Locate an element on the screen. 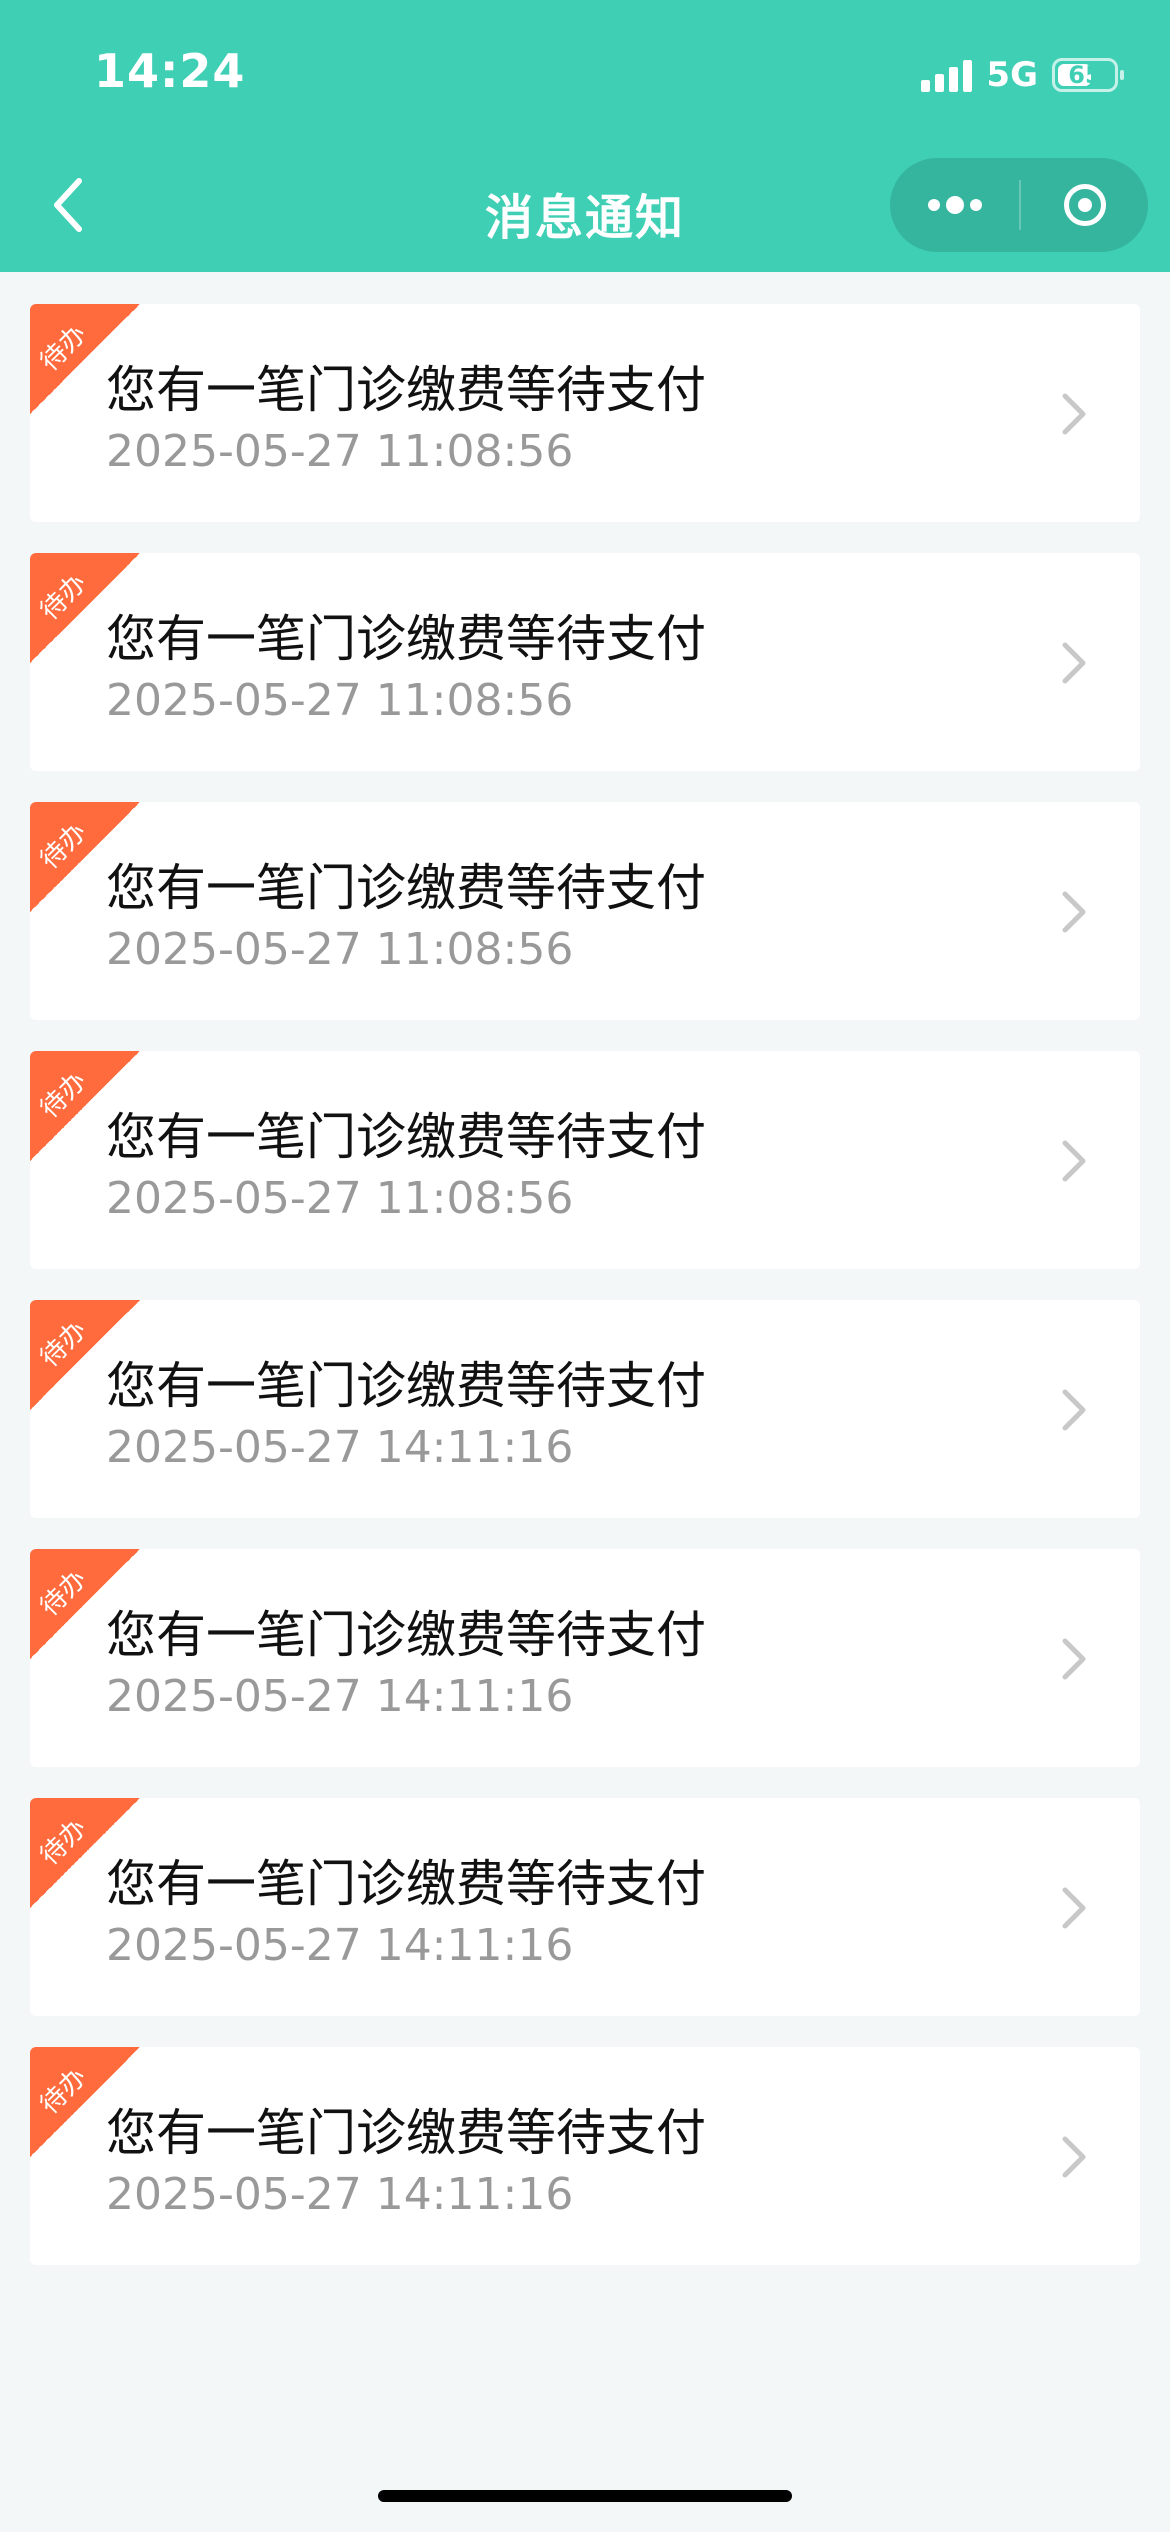 The height and width of the screenshot is (2532, 1170). network-label: 5G is located at coordinates (1012, 75).